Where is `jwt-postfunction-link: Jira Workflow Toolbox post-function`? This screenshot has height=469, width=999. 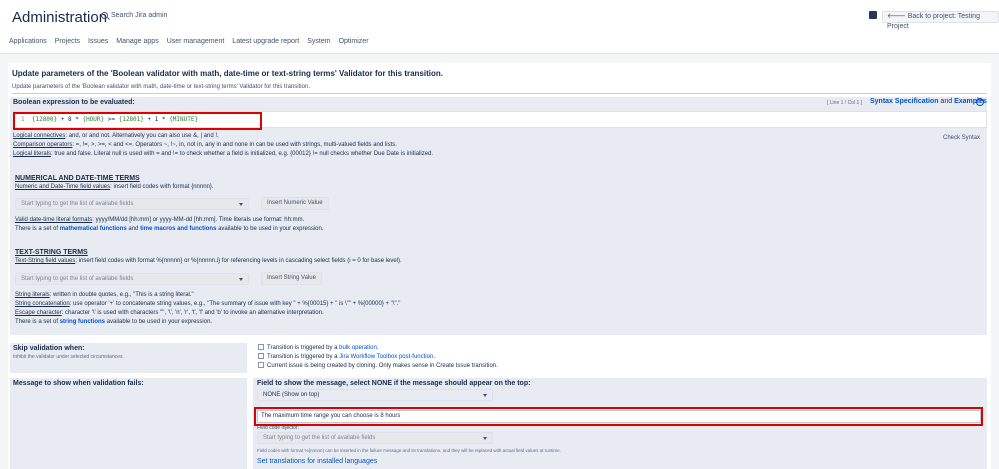
jwt-postfunction-link: Jira Workflow Toolbox post-function is located at coordinates (386, 357).